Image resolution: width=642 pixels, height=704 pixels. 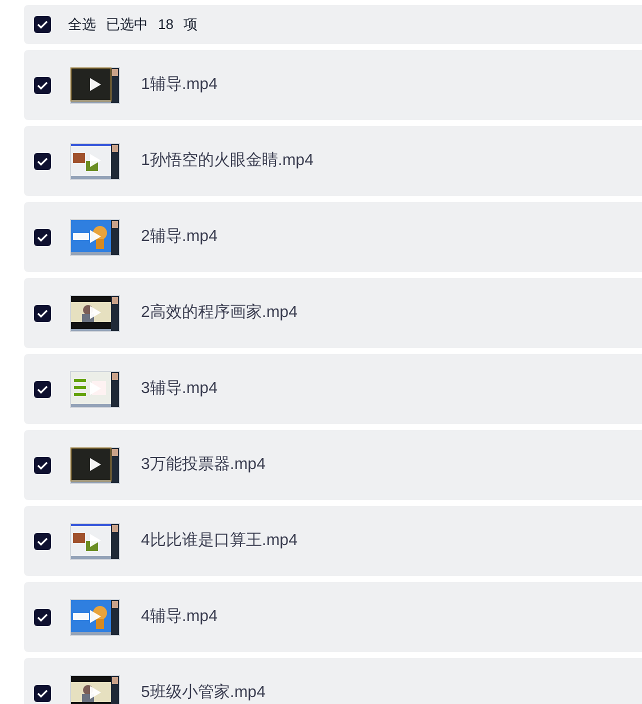 What do you see at coordinates (82, 24) in the screenshot?
I see `select-all-label: 全选` at bounding box center [82, 24].